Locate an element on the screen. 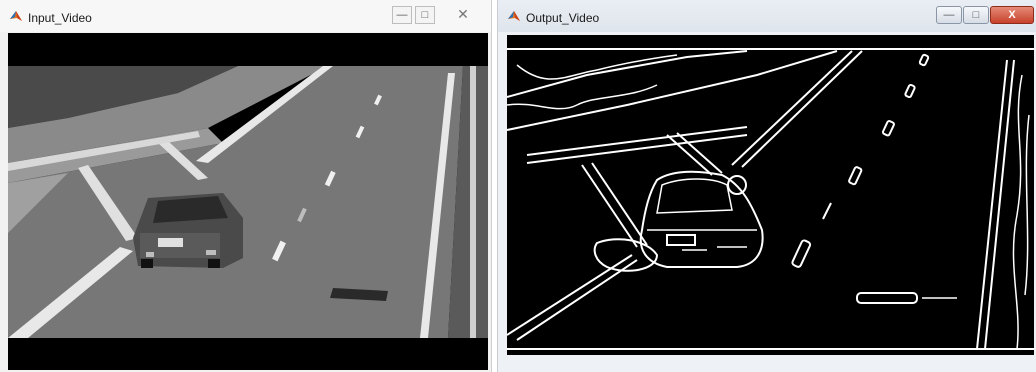  car is located at coordinates (188, 230).